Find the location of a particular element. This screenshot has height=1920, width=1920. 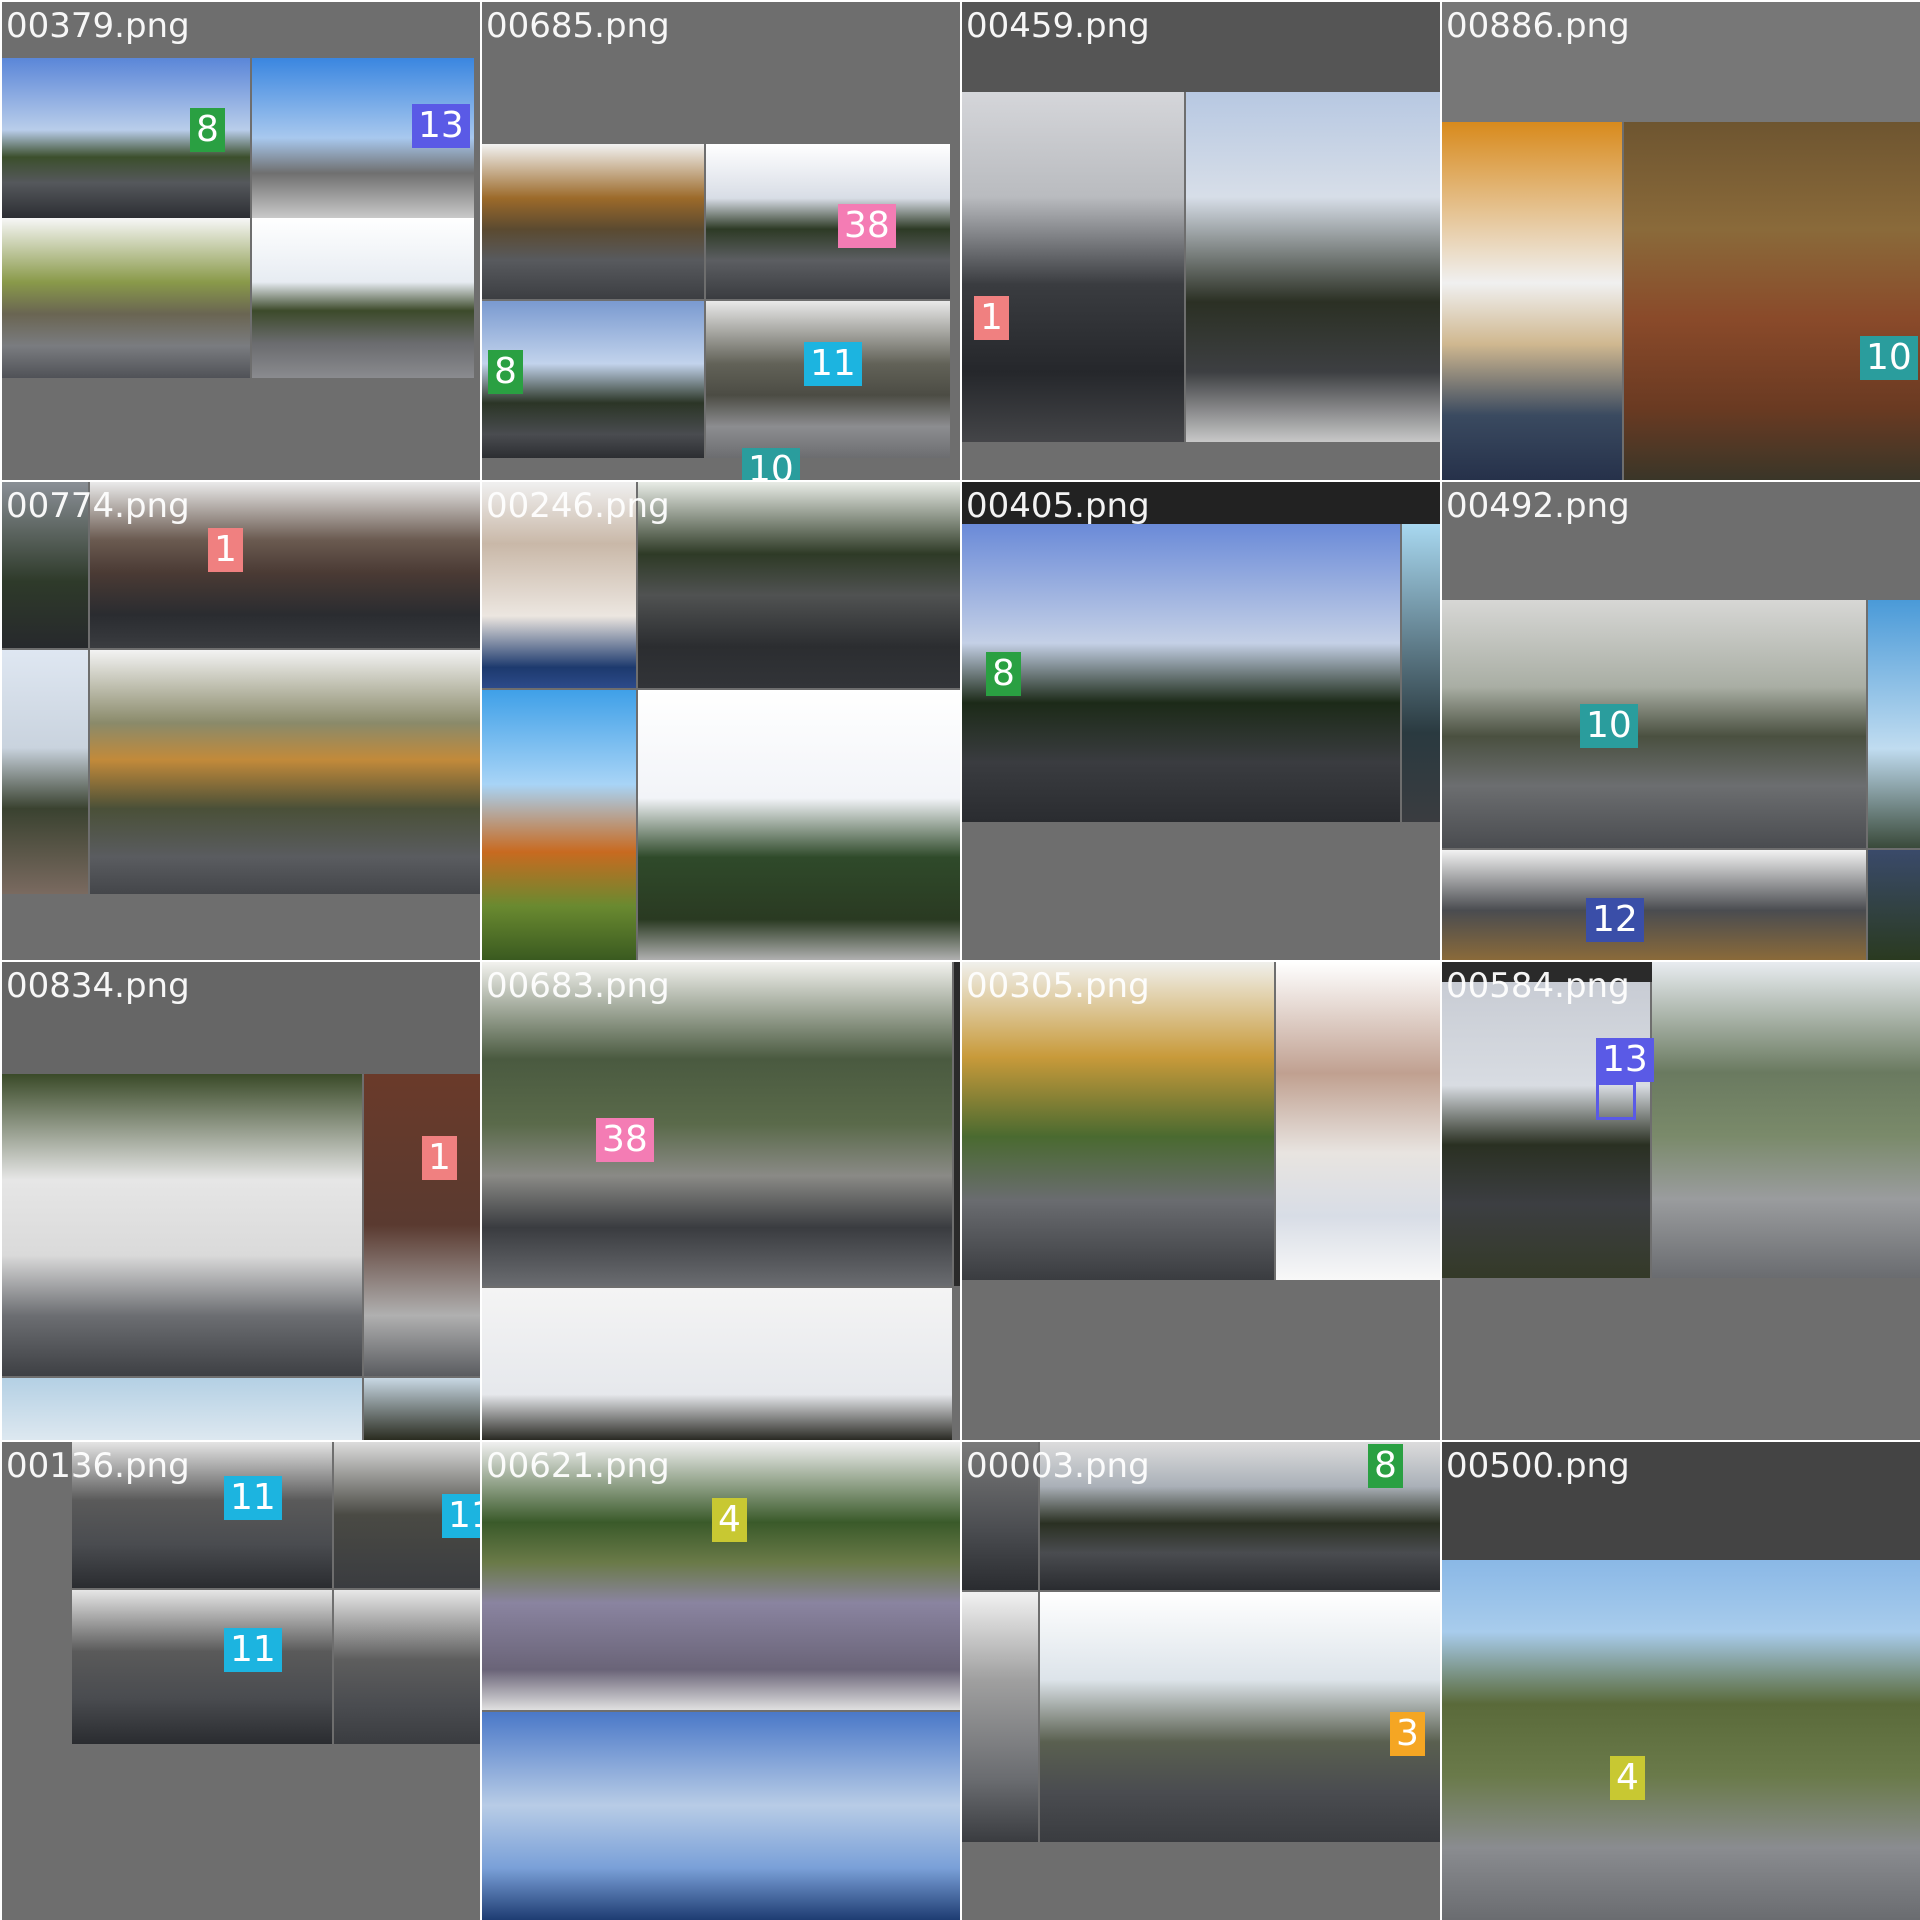

mosaic-cell-00500: 00500.png 4 is located at coordinates (1681, 1681).